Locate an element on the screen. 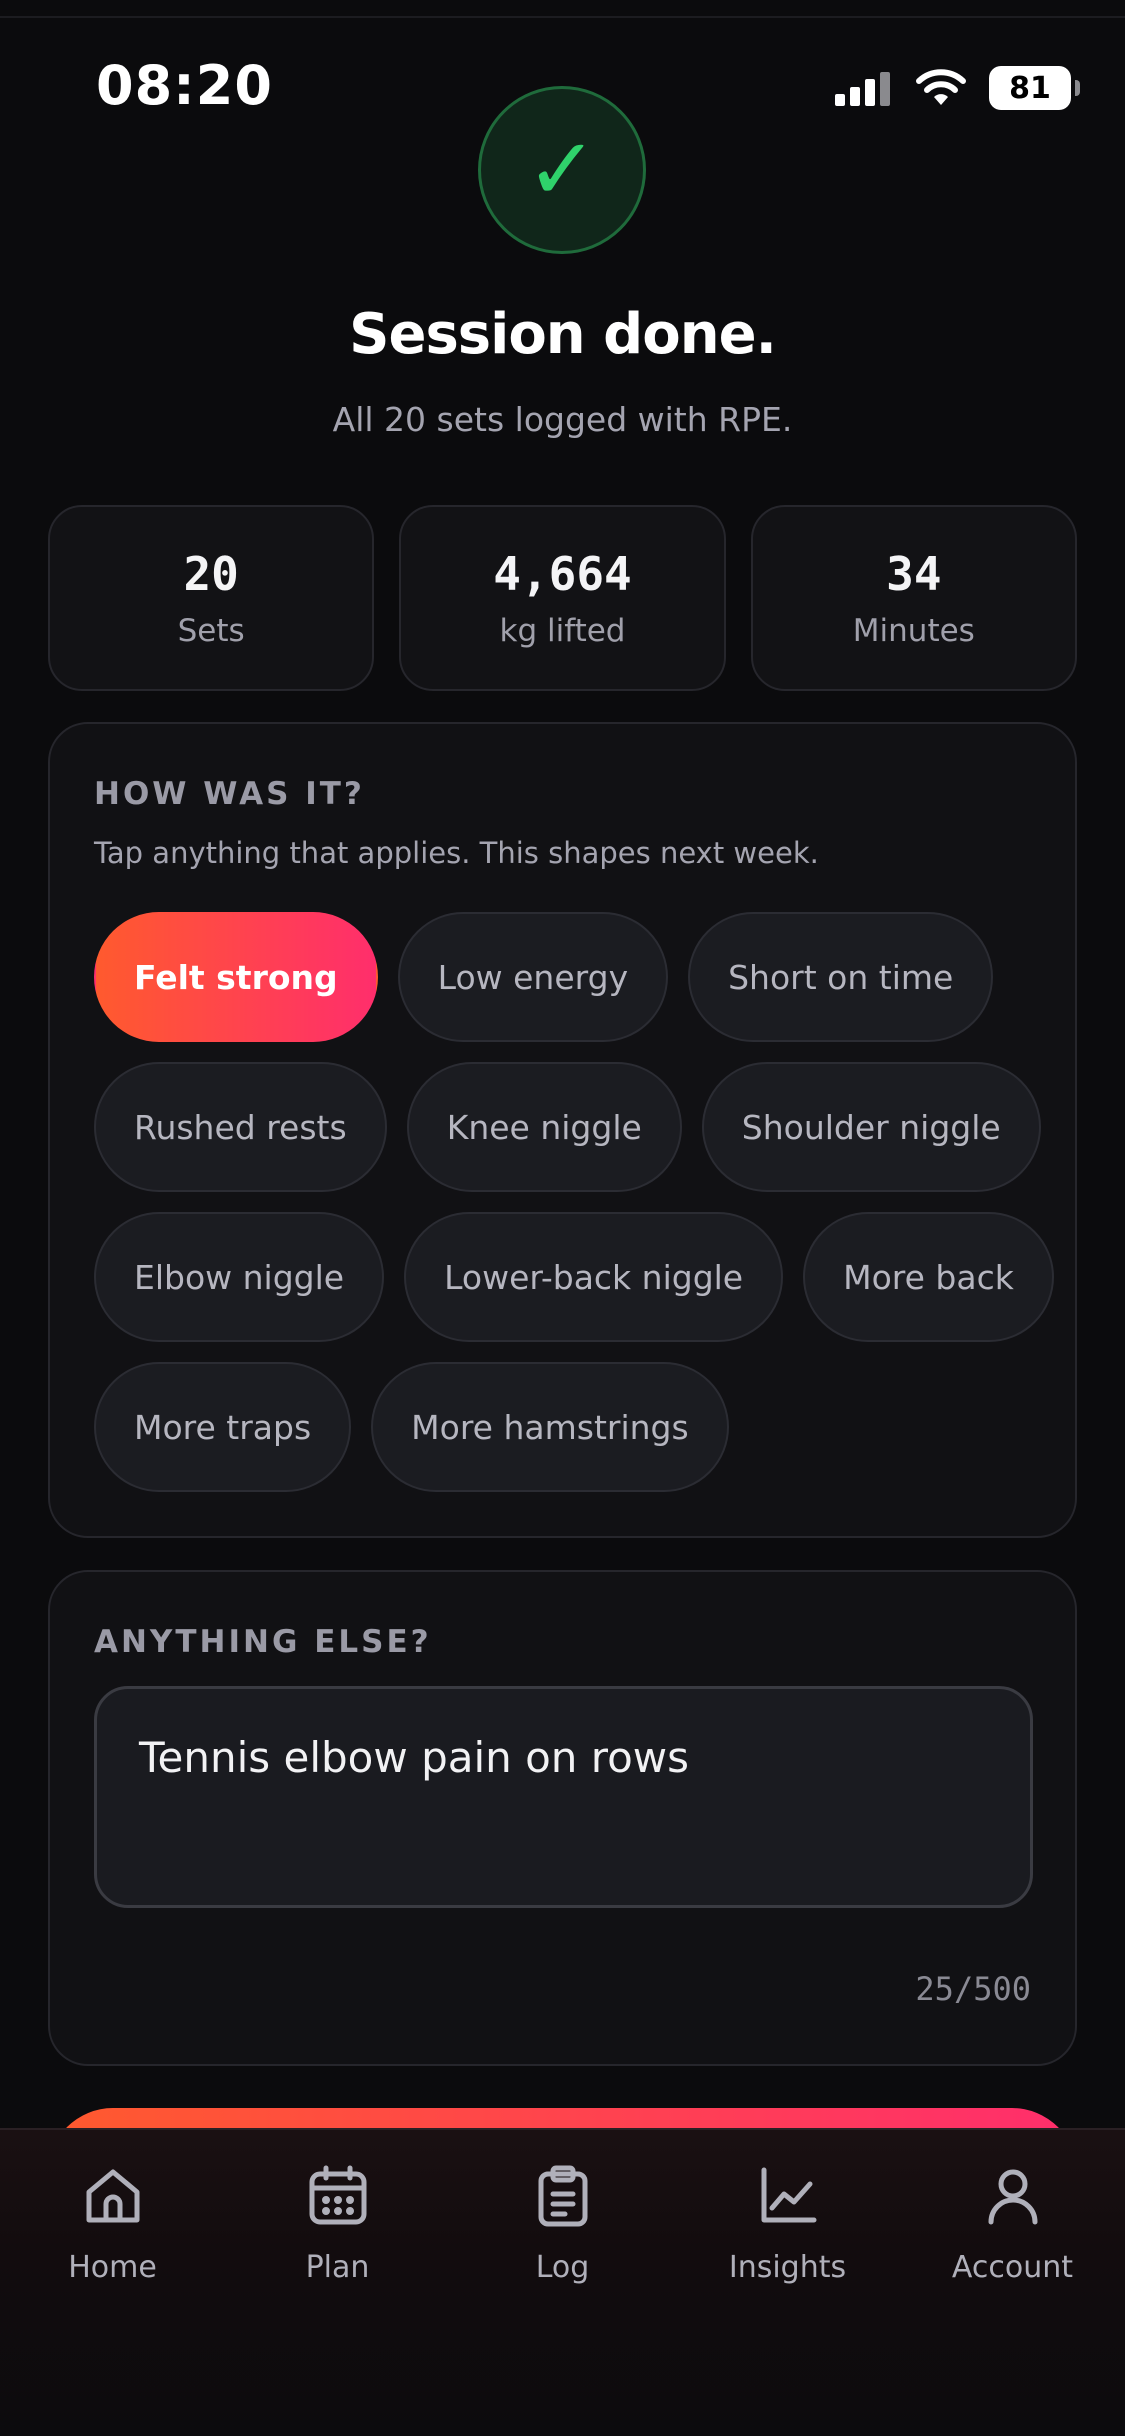 The width and height of the screenshot is (1125, 2436). page-subtitle: All 20 sets logged with RPE. is located at coordinates (562, 419).